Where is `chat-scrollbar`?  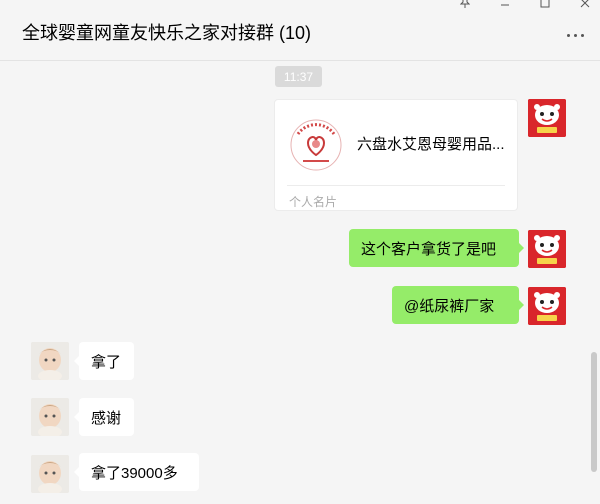
chat-scrollbar is located at coordinates (594, 412).